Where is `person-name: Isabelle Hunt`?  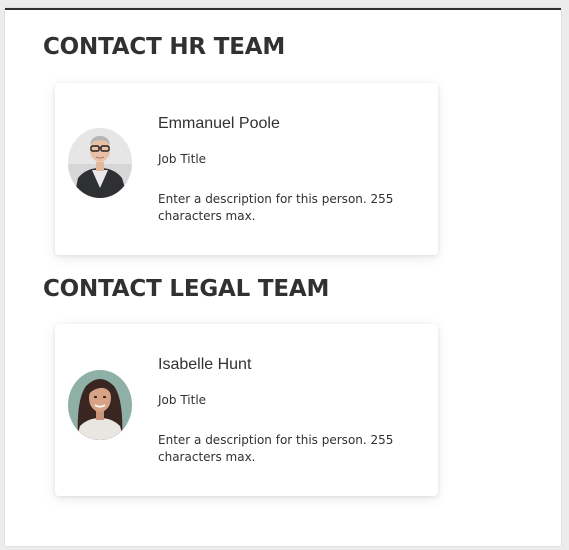
person-name: Isabelle Hunt is located at coordinates (204, 365).